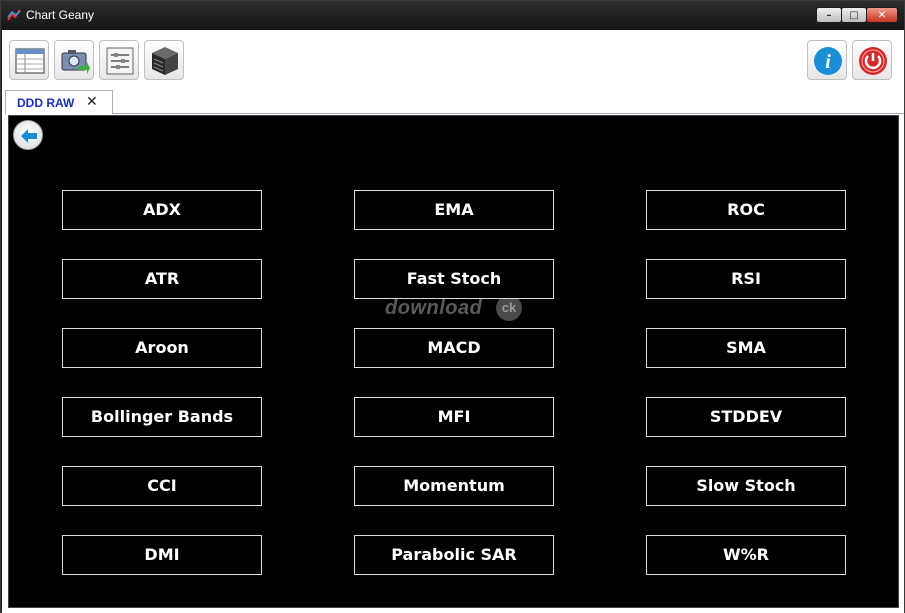  Describe the element at coordinates (746, 555) in the screenshot. I see `indicator-button-wpr: W%R` at that location.